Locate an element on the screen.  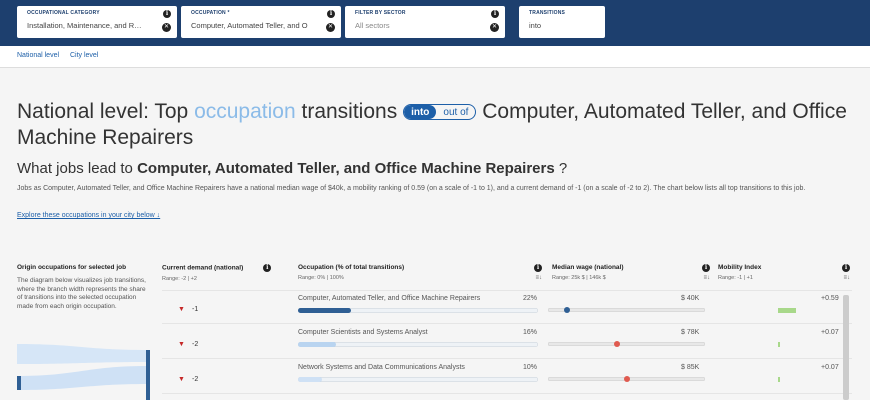
wage-value: $ 78K is located at coordinates (690, 332).